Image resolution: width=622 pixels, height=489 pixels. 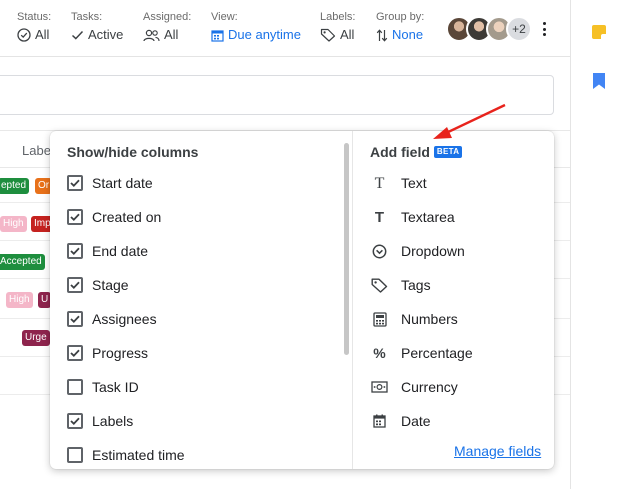 I want to click on more-options-icon, so click(x=544, y=29).